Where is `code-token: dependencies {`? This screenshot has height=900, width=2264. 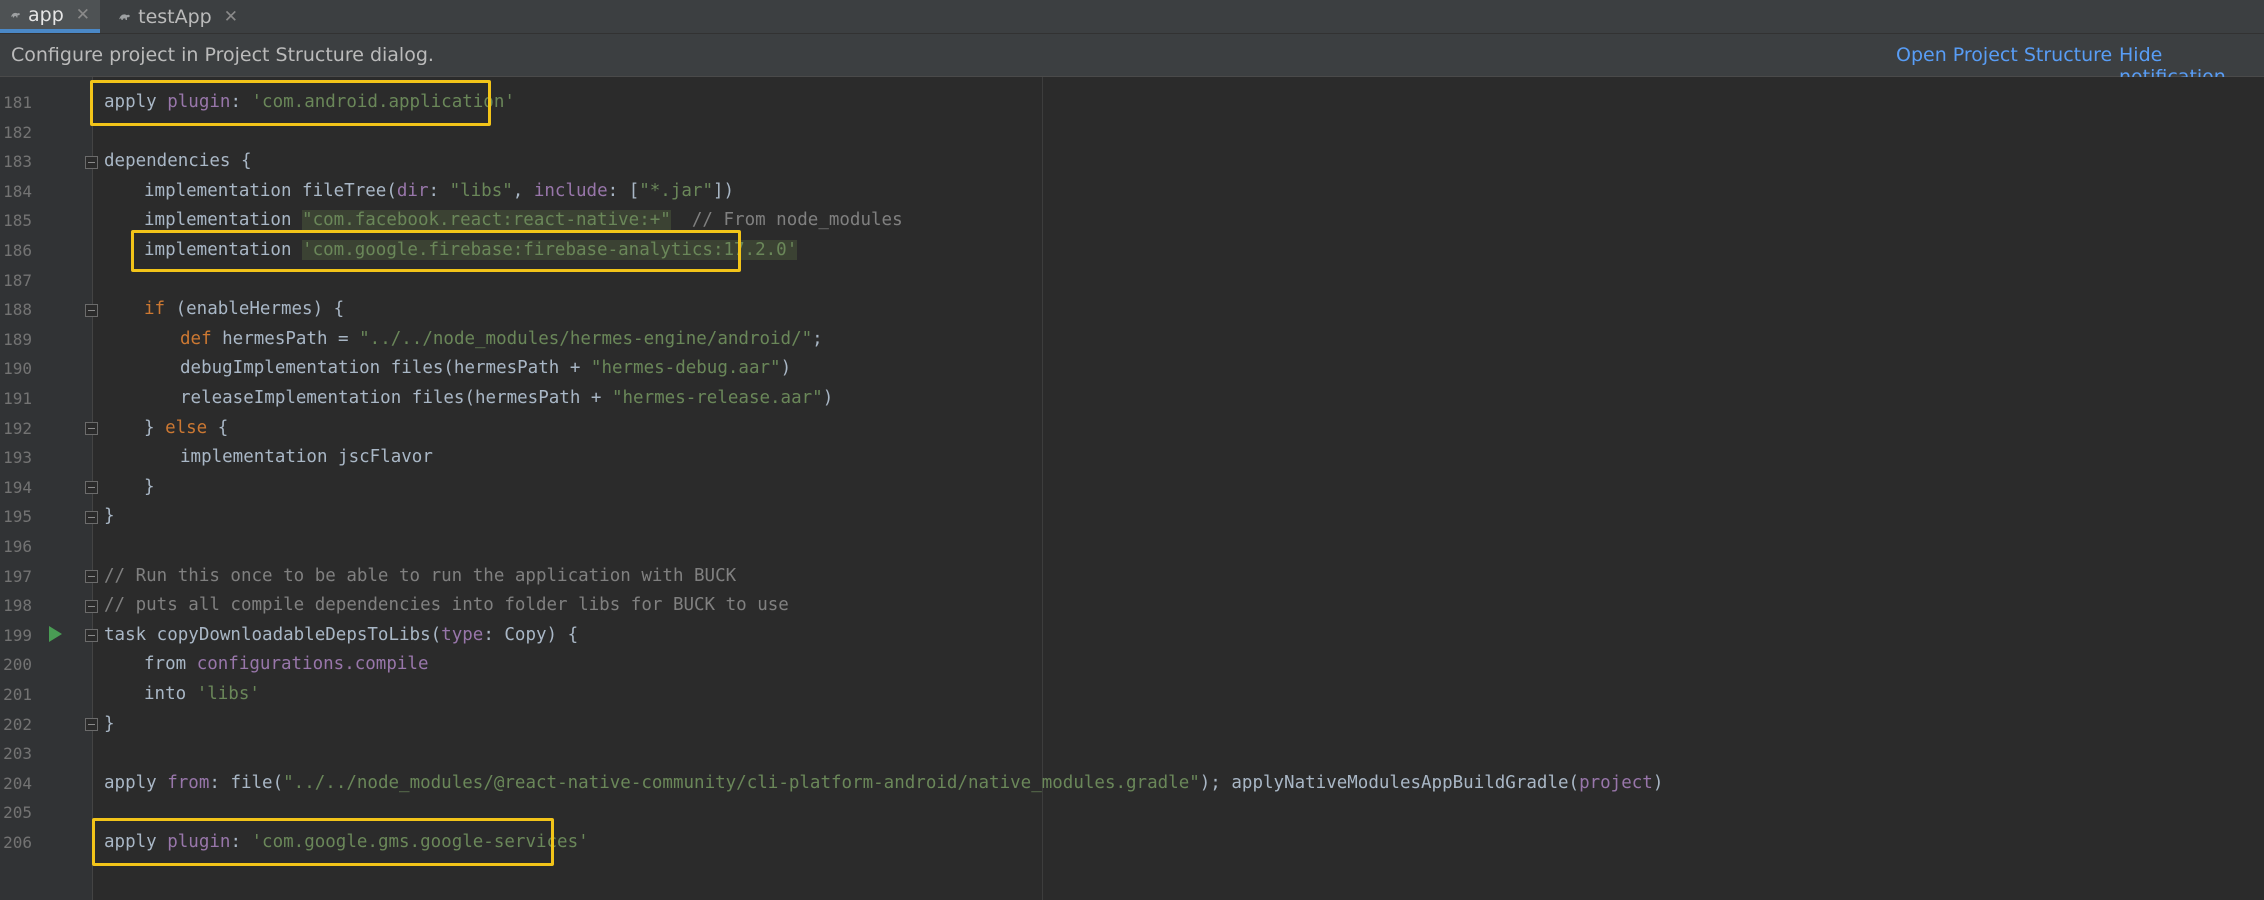 code-token: dependencies { is located at coordinates (178, 161).